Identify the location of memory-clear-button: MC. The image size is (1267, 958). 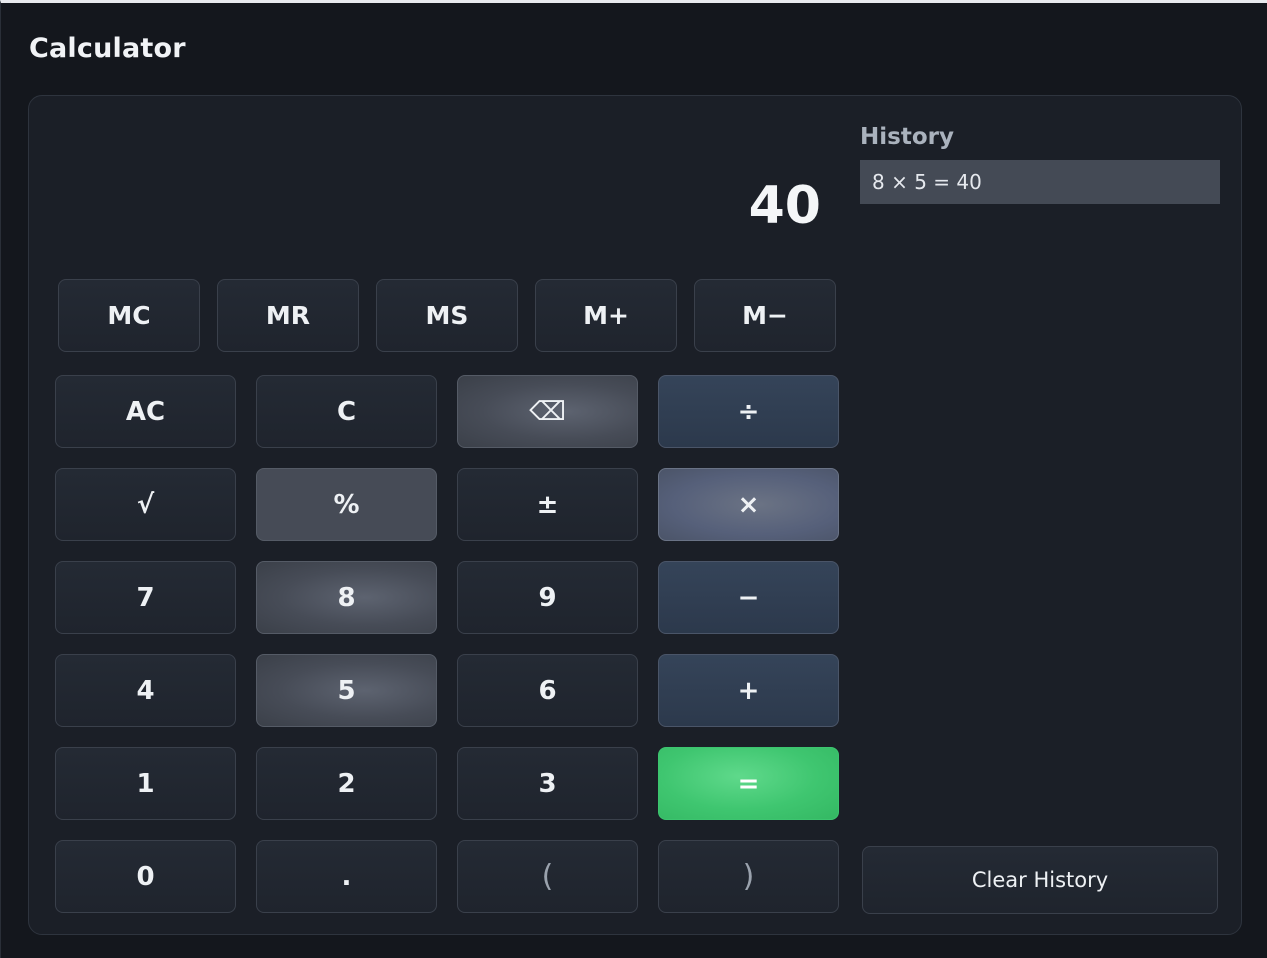
(129, 315).